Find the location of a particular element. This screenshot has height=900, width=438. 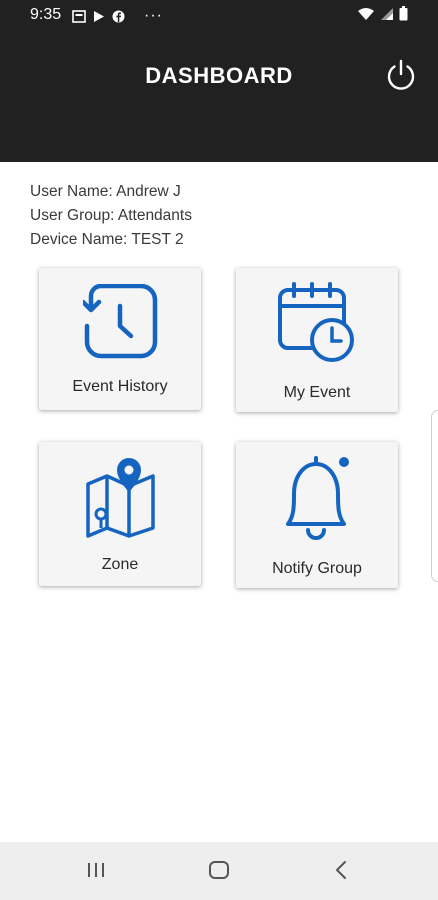

recents-button is located at coordinates (97, 872).